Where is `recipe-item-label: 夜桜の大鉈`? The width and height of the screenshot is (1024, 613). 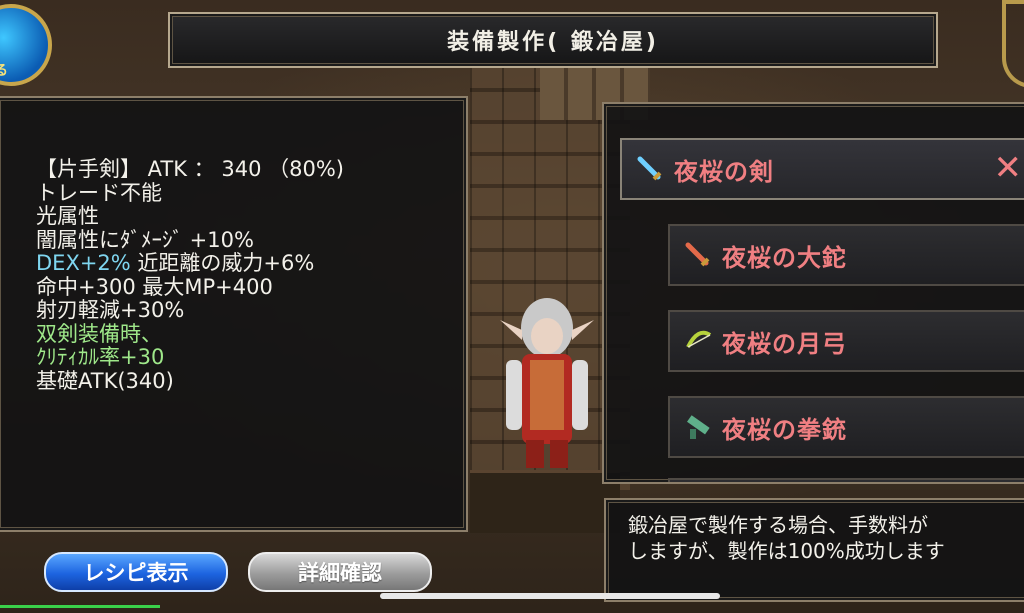 recipe-item-label: 夜桜の大鉈 is located at coordinates (784, 257).